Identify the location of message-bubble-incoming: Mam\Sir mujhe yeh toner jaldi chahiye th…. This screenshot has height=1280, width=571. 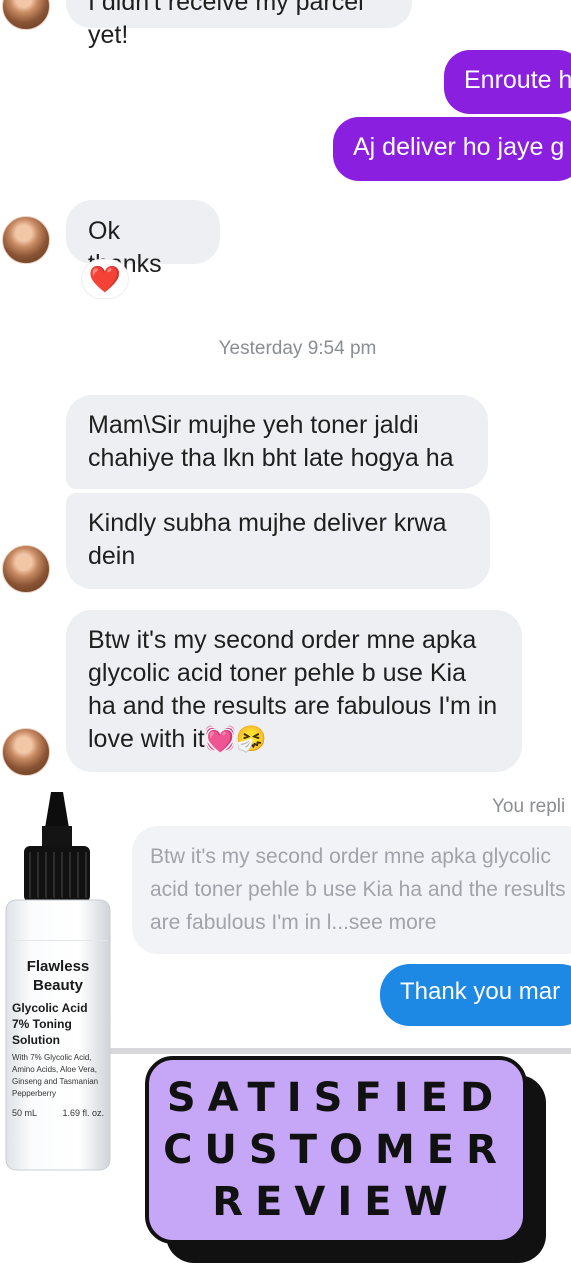
(277, 442).